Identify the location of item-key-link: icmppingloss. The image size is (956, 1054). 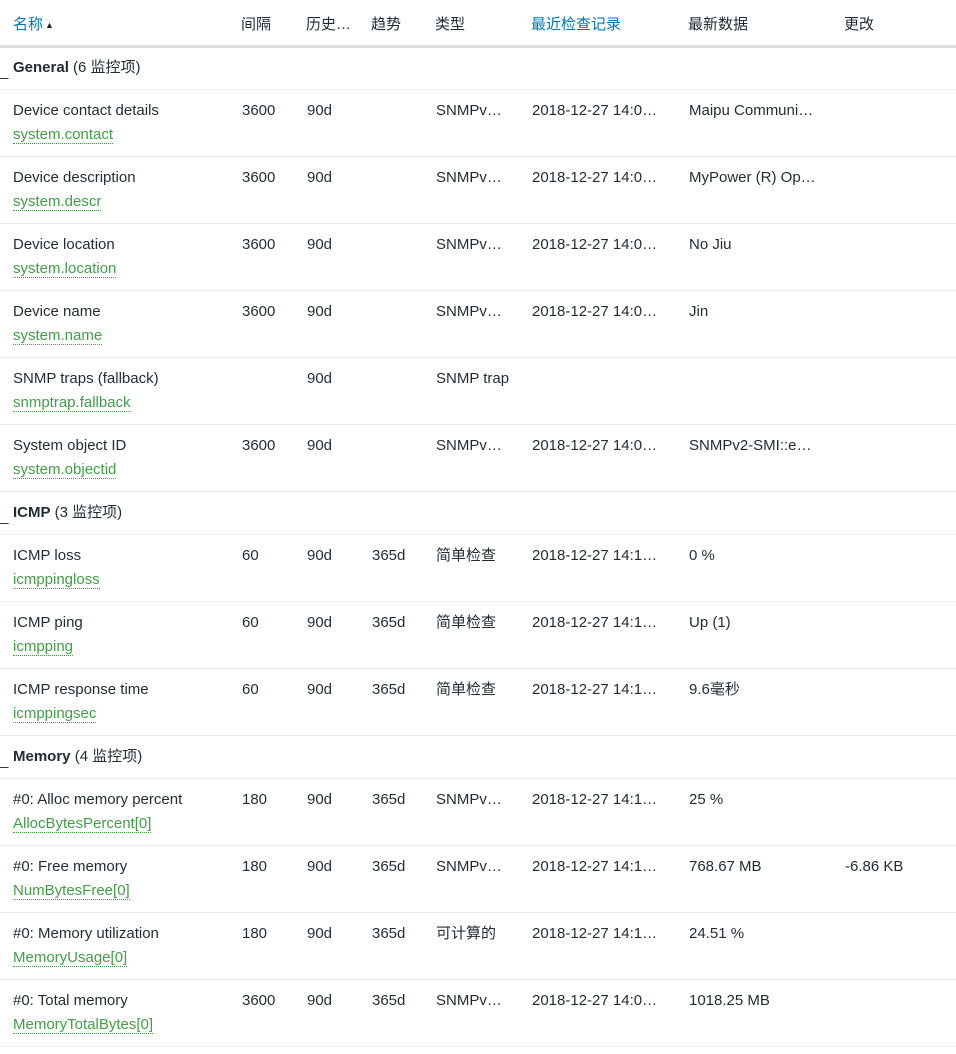
(56, 580).